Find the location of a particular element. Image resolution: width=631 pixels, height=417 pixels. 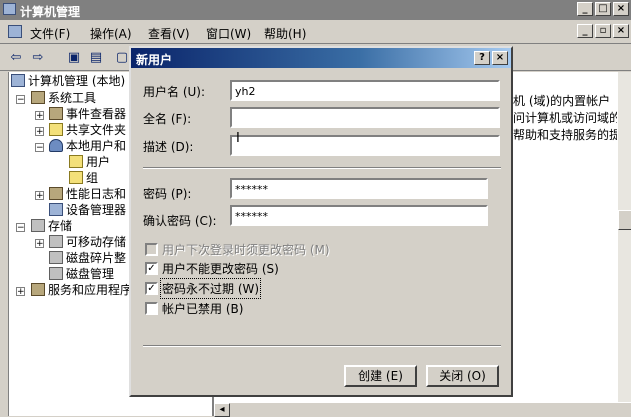

account-disabled-label: 帐户已禁用 (B) is located at coordinates (203, 309).